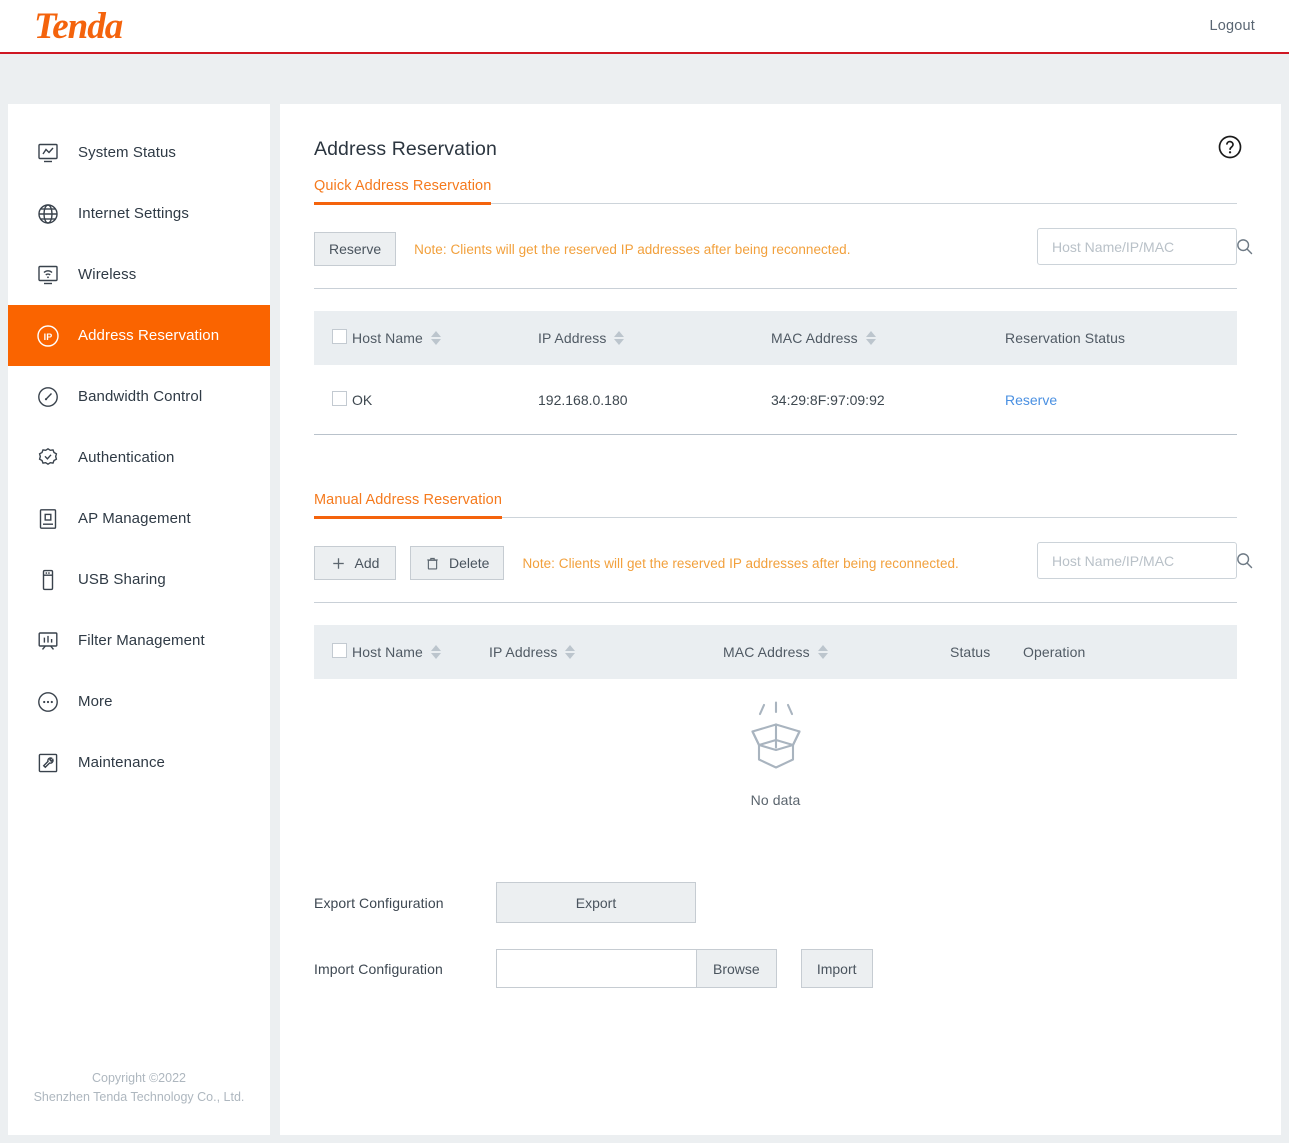 The width and height of the screenshot is (1289, 1143). Describe the element at coordinates (362, 399) in the screenshot. I see `cell-host-name: OK` at that location.